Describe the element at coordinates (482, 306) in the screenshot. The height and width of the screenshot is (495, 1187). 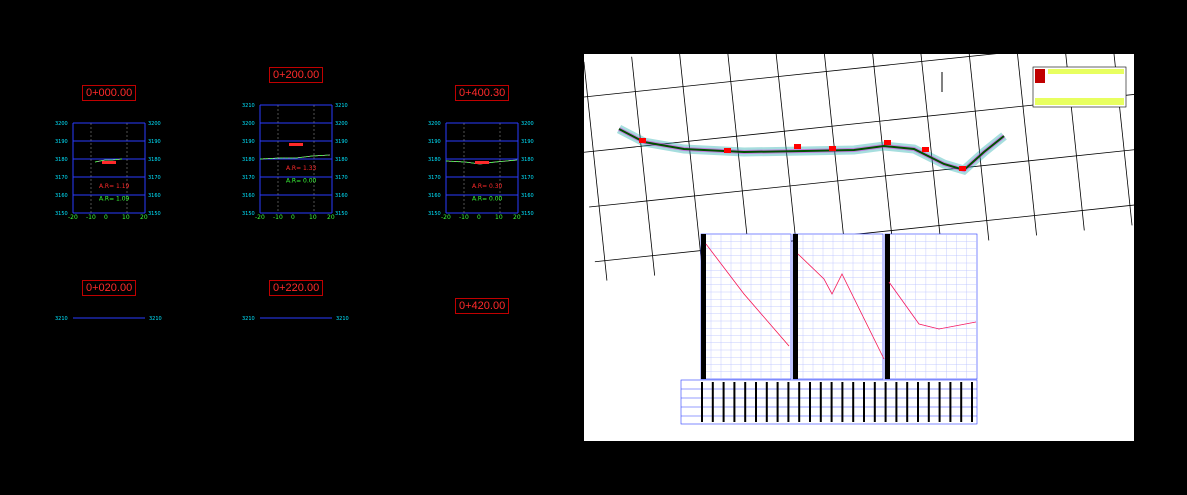
I see `station-label-6: 0+420.00` at that location.